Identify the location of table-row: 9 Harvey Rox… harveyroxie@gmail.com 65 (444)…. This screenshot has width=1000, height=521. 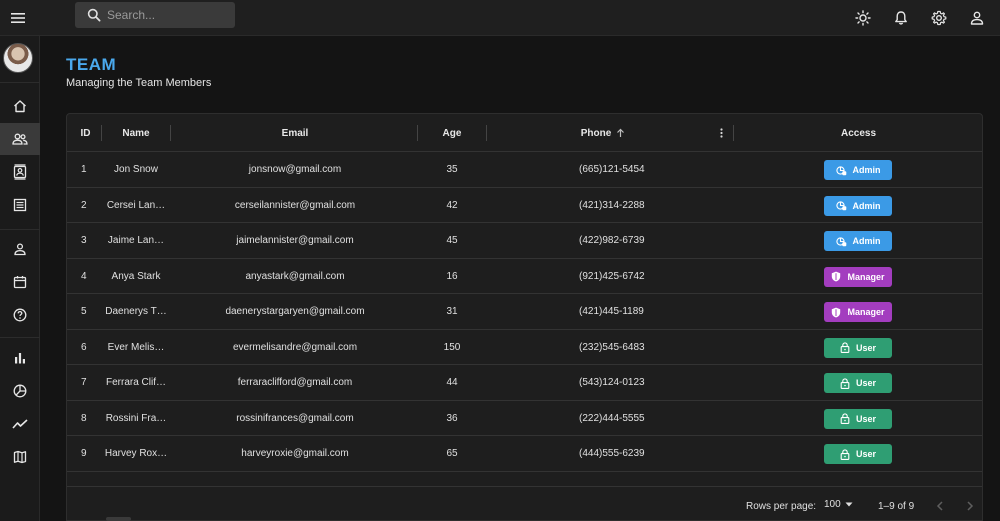
(524, 454).